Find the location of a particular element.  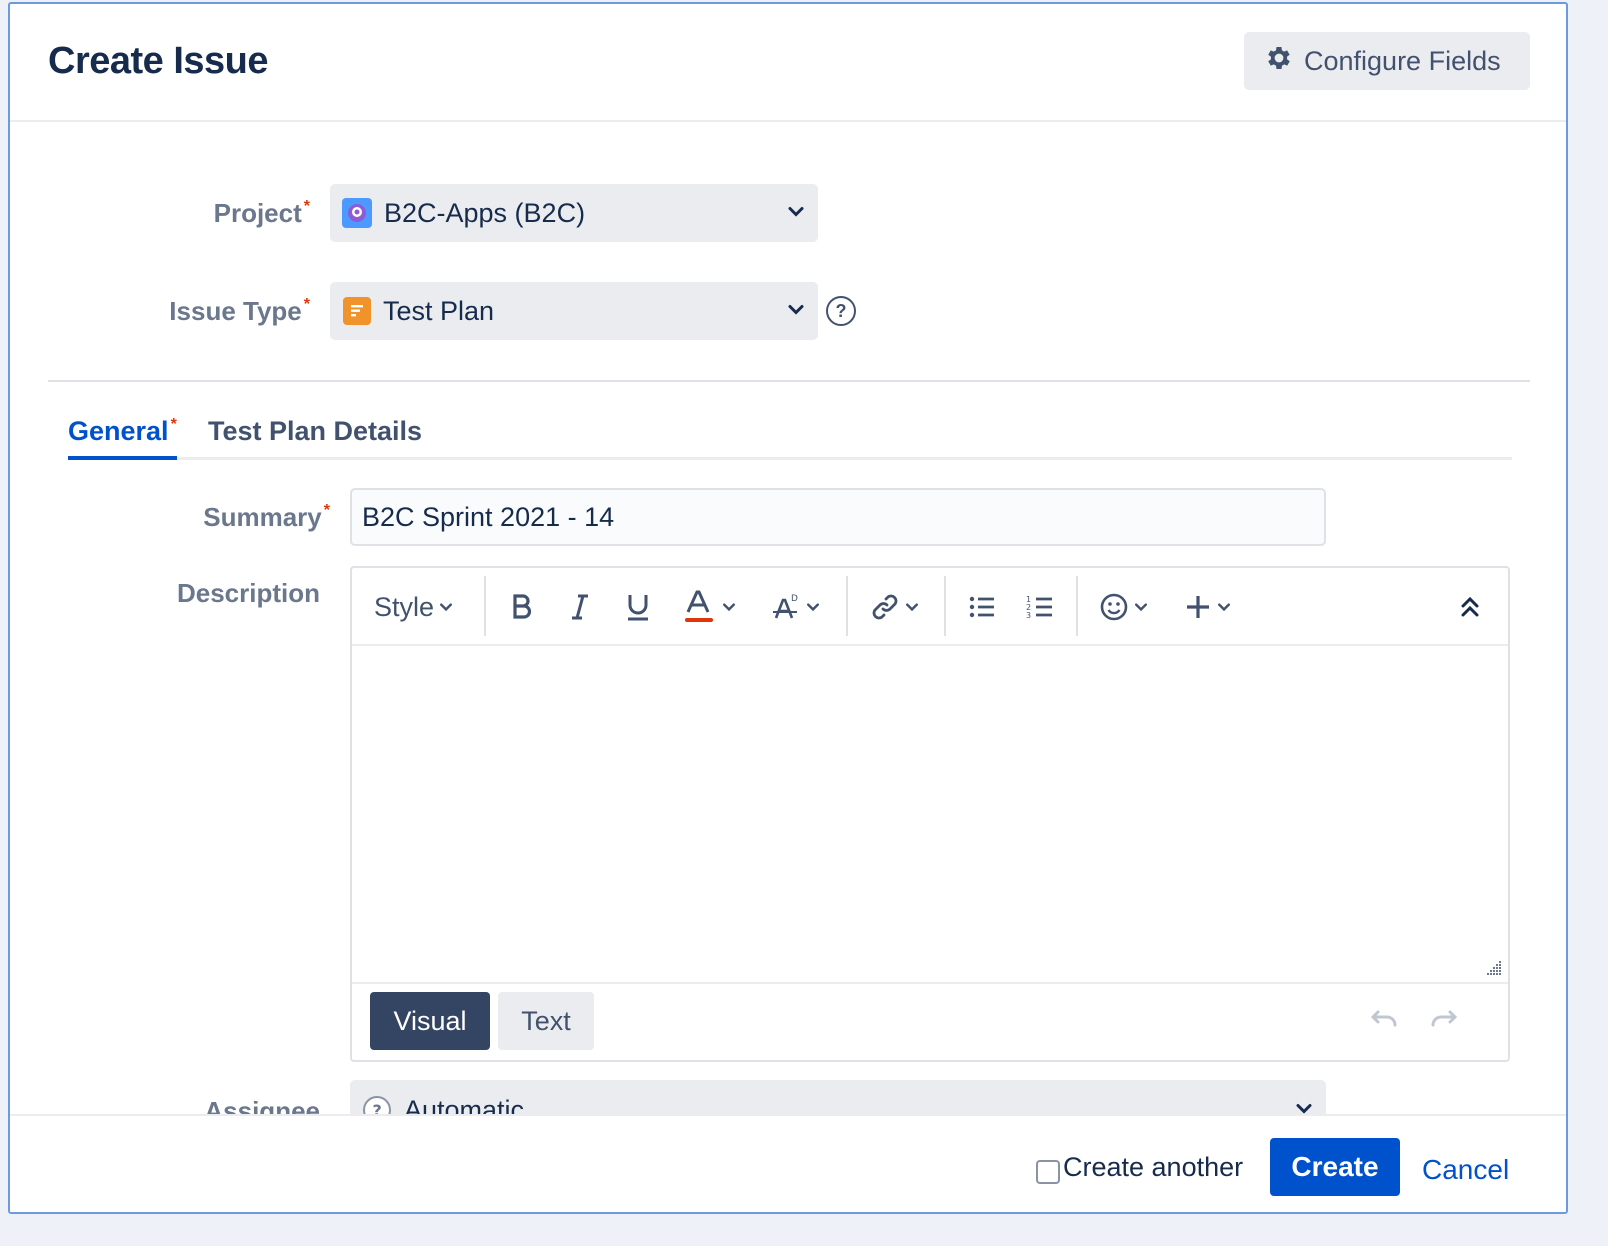

emoji-button is located at coordinates (1124, 607).